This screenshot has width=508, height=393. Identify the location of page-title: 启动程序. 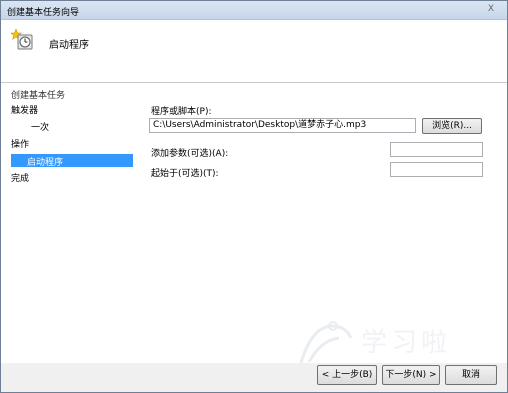
(69, 45).